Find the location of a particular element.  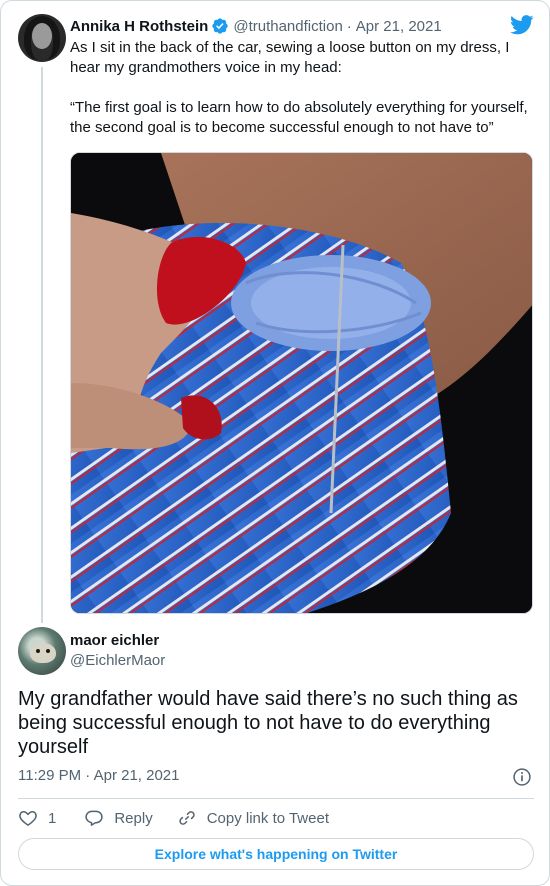

reply-button: Reply is located at coordinates (118, 818).